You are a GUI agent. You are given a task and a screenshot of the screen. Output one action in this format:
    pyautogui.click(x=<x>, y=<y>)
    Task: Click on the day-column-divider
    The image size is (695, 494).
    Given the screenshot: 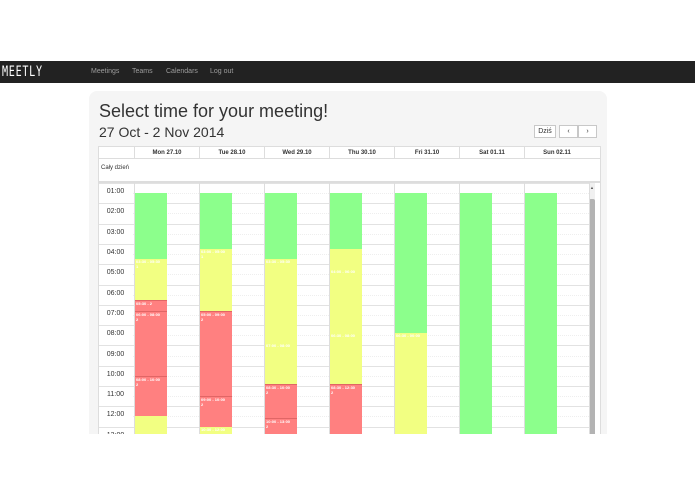 What is the action you would take?
    pyautogui.click(x=589, y=308)
    